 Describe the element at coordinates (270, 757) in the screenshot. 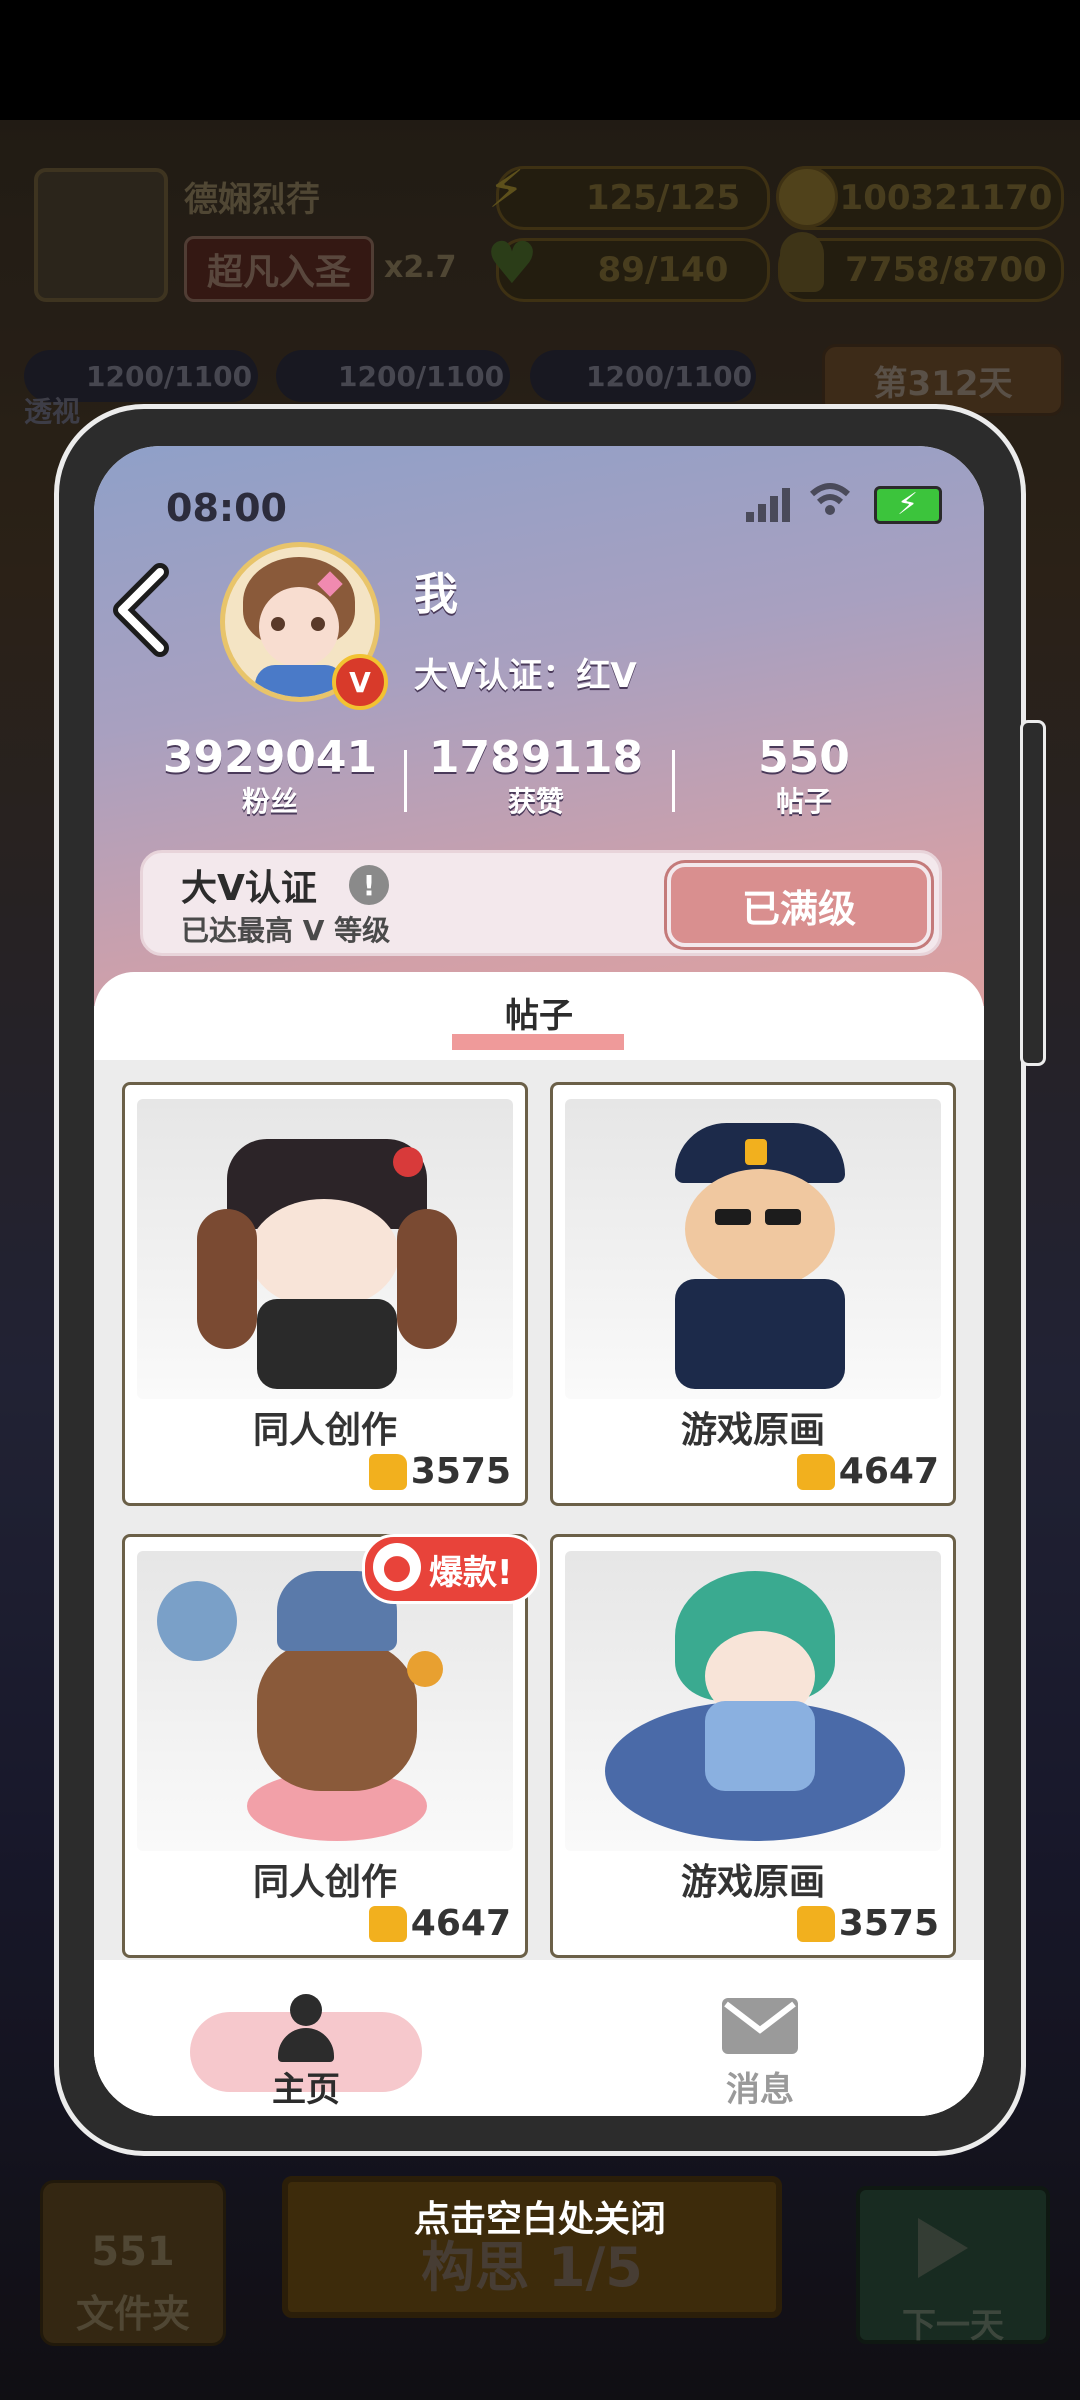

I see `stat-fans-value: 3929041` at that location.